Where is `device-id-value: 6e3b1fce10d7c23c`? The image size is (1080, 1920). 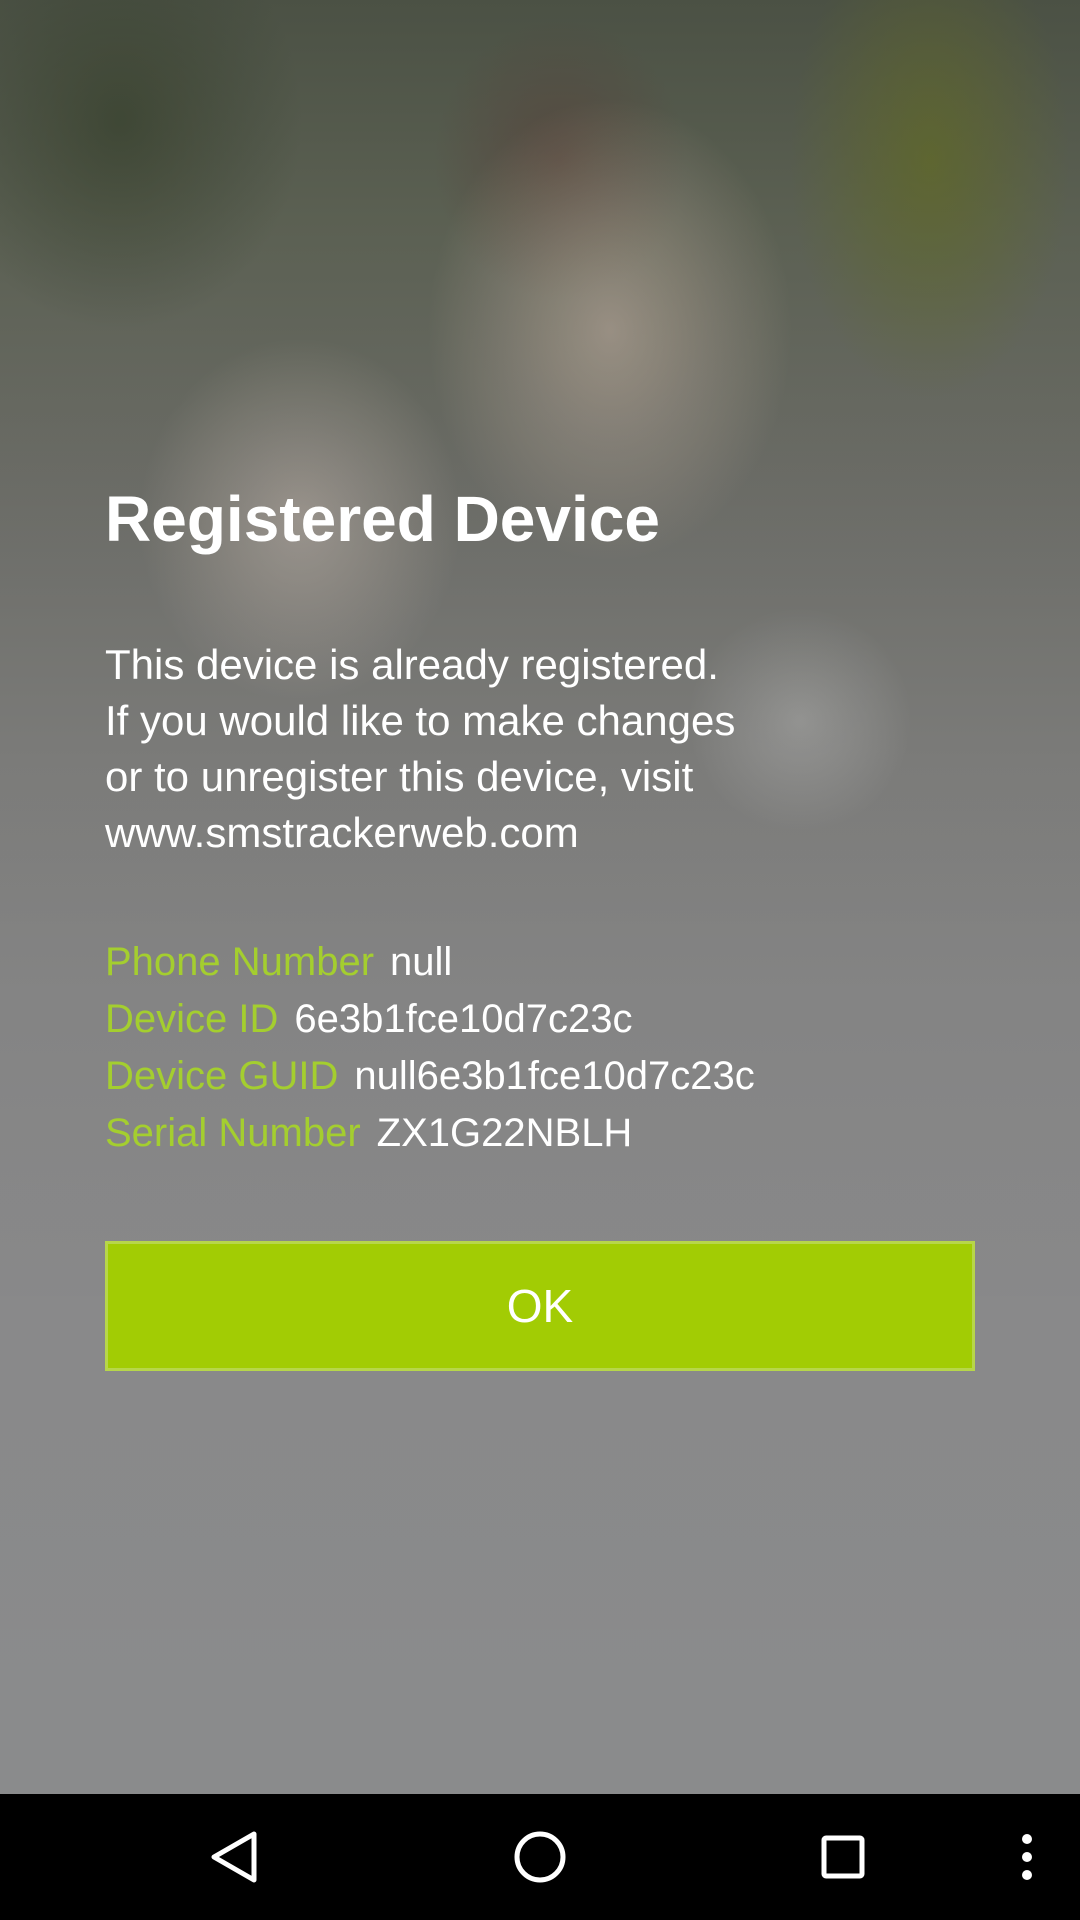 device-id-value: 6e3b1fce10d7c23c is located at coordinates (463, 1019).